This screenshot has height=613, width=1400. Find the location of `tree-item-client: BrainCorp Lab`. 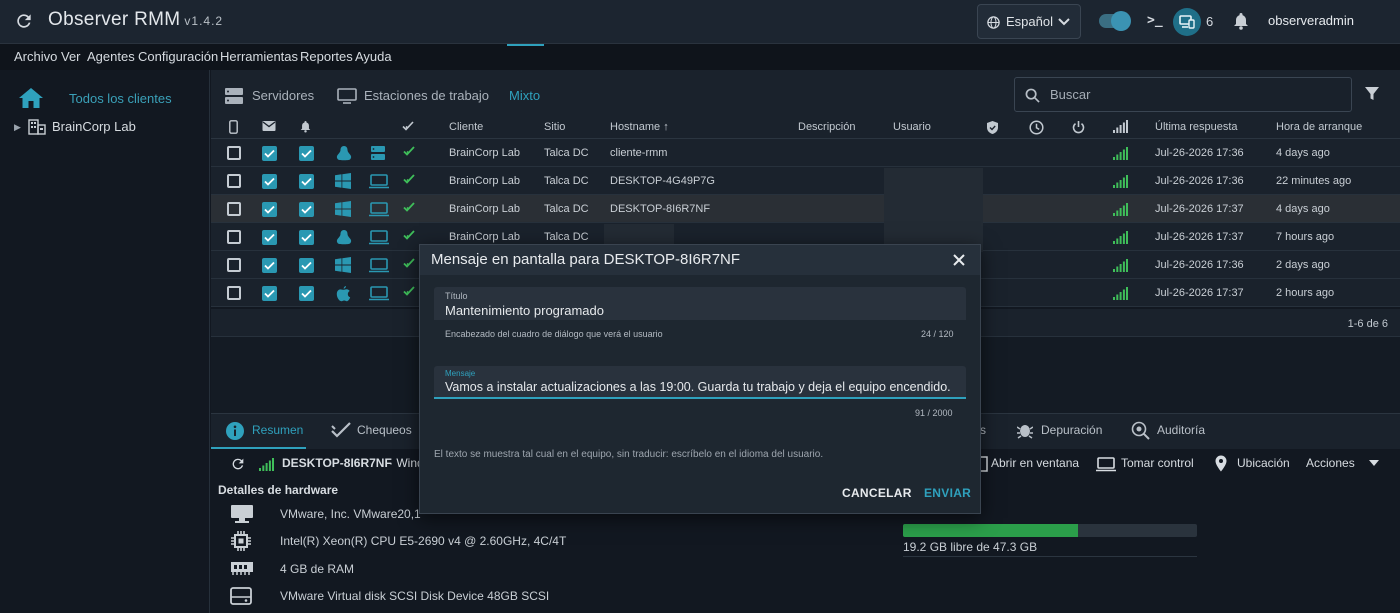

tree-item-client: BrainCorp Lab is located at coordinates (94, 126).